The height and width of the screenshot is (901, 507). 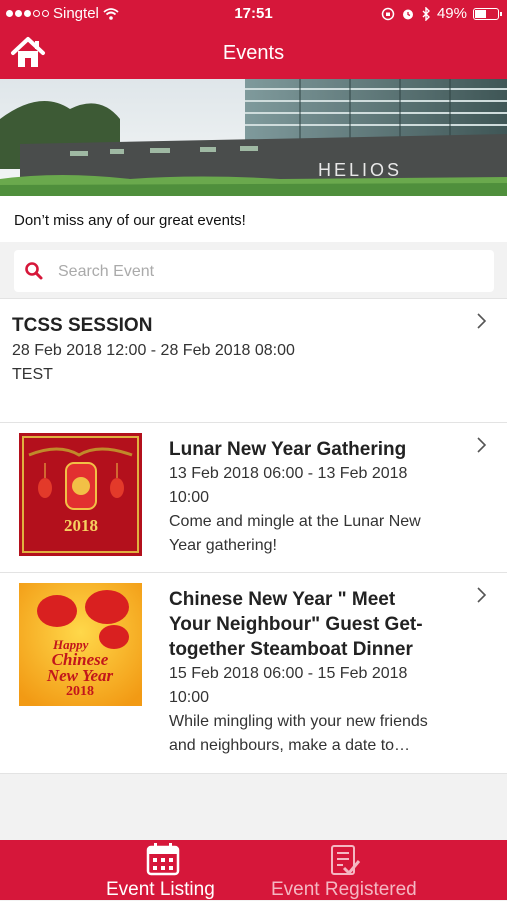 I want to click on tab-event-listing: Event Listing, so click(x=165, y=870).